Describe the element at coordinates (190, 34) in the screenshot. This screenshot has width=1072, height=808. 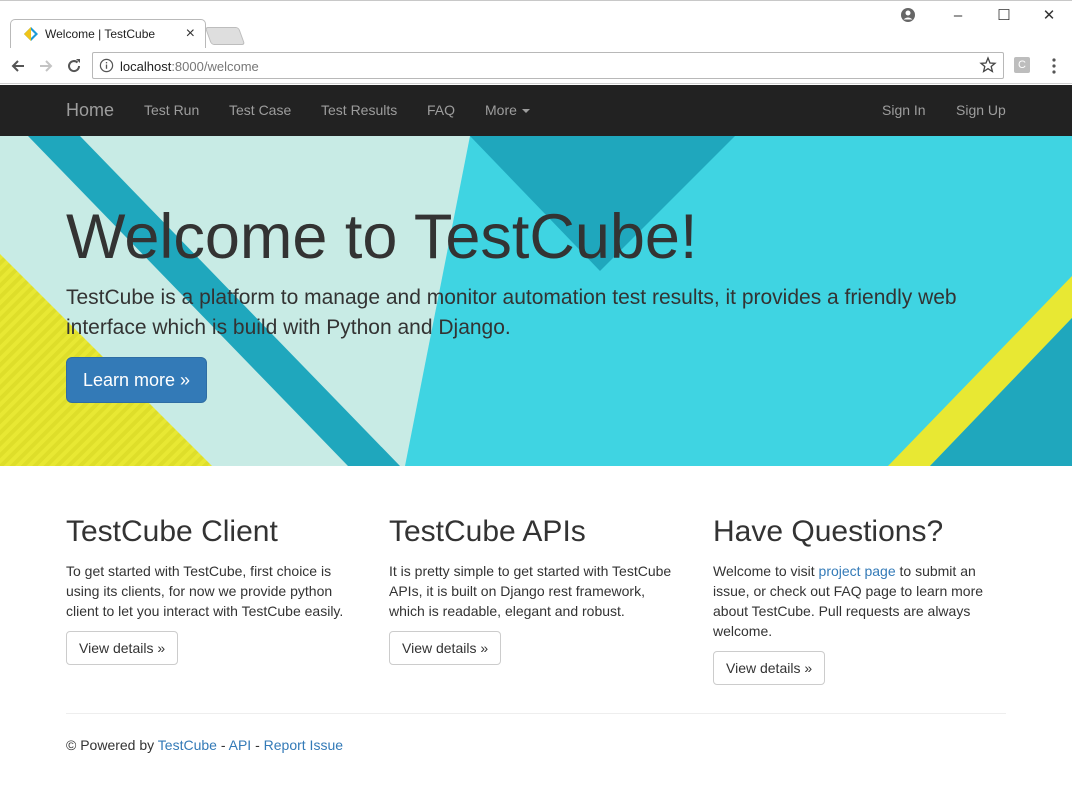
I see `close-tab-icon: ×` at that location.